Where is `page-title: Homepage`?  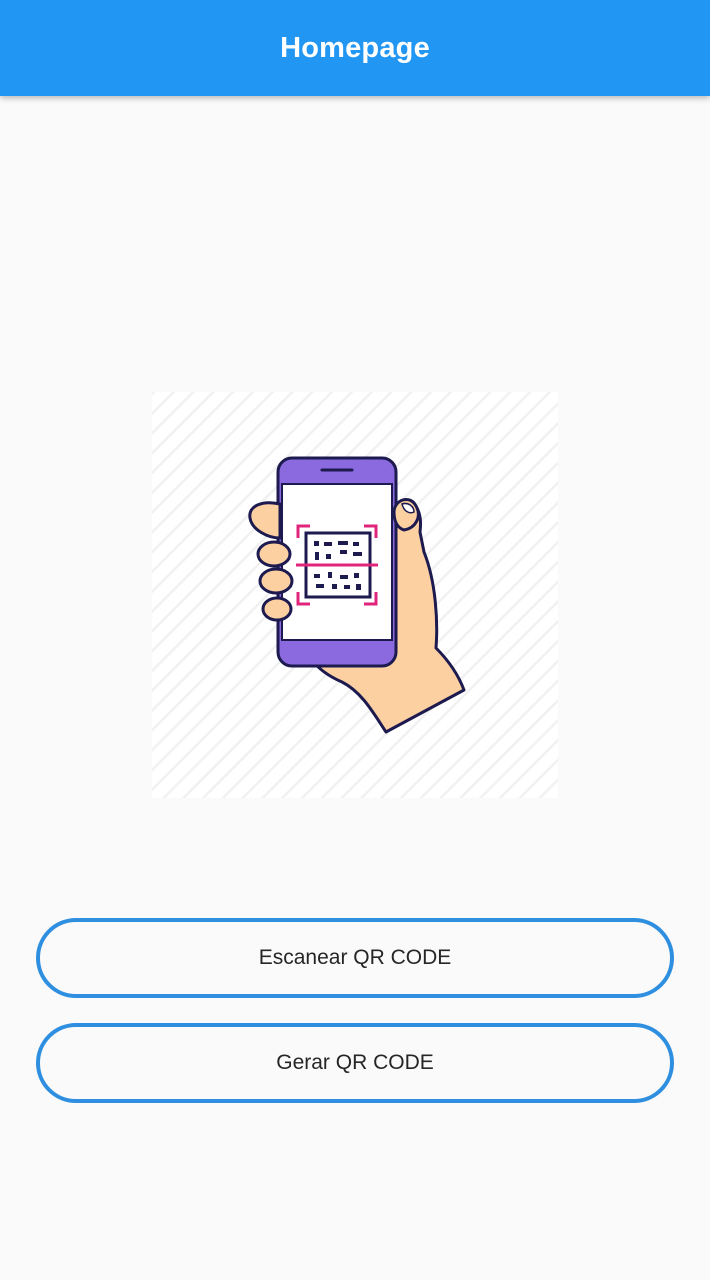
page-title: Homepage is located at coordinates (355, 47).